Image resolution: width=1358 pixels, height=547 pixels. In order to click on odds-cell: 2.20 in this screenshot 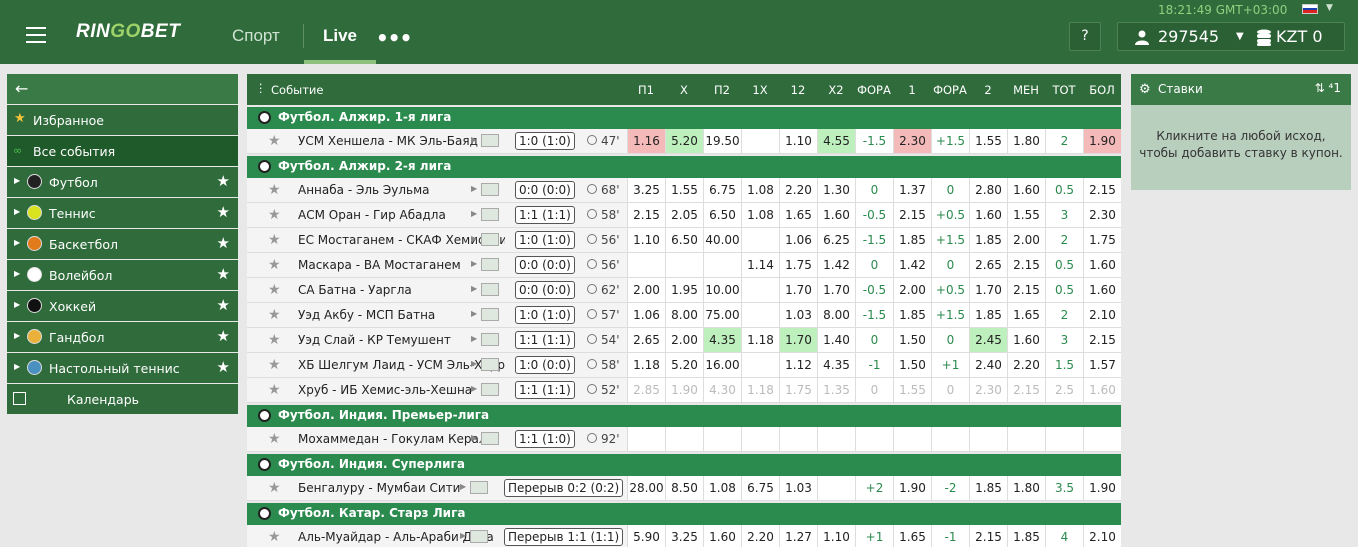, I will do `click(798, 190)`.